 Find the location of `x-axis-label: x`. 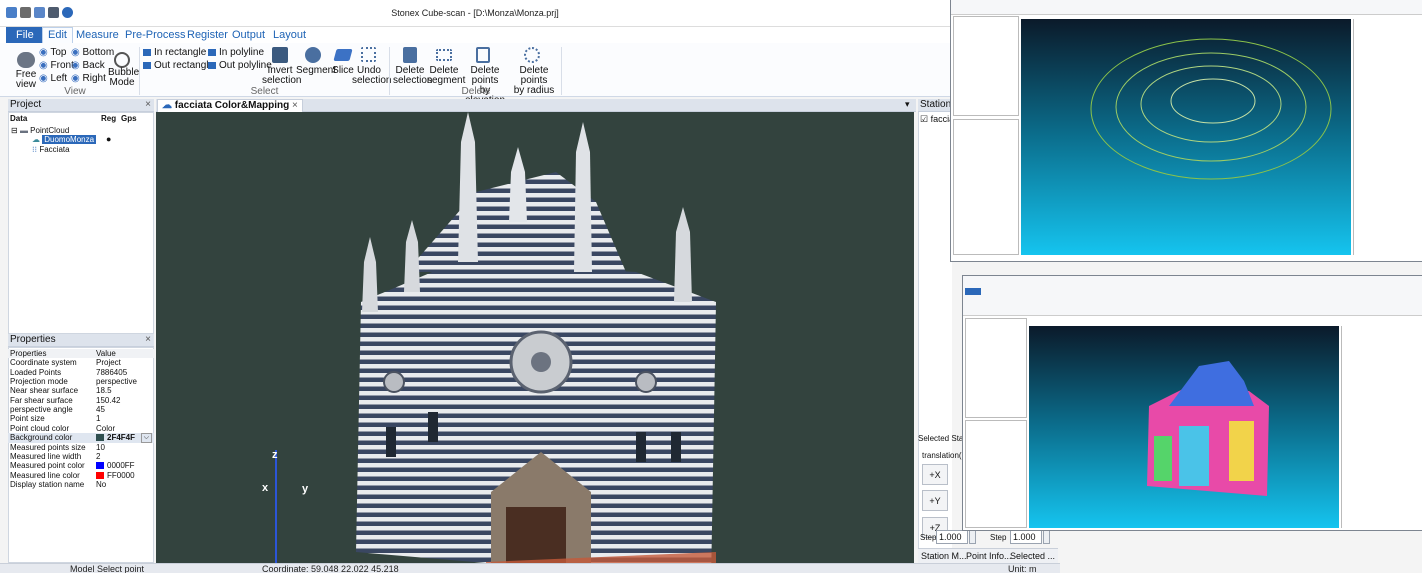

x-axis-label: x is located at coordinates (265, 488).